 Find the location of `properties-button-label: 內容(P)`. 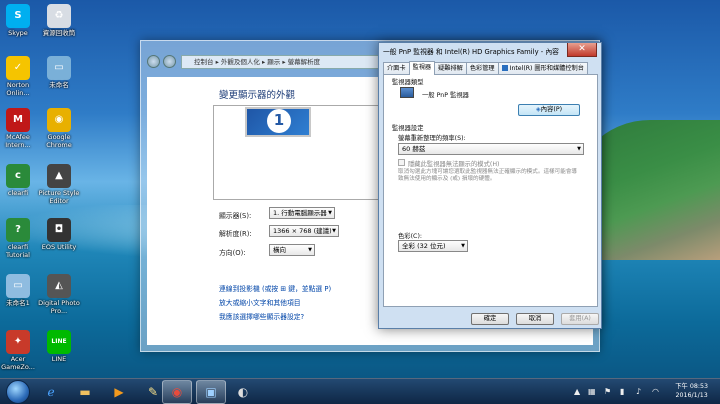

properties-button-label: 內容(P) is located at coordinates (551, 109).